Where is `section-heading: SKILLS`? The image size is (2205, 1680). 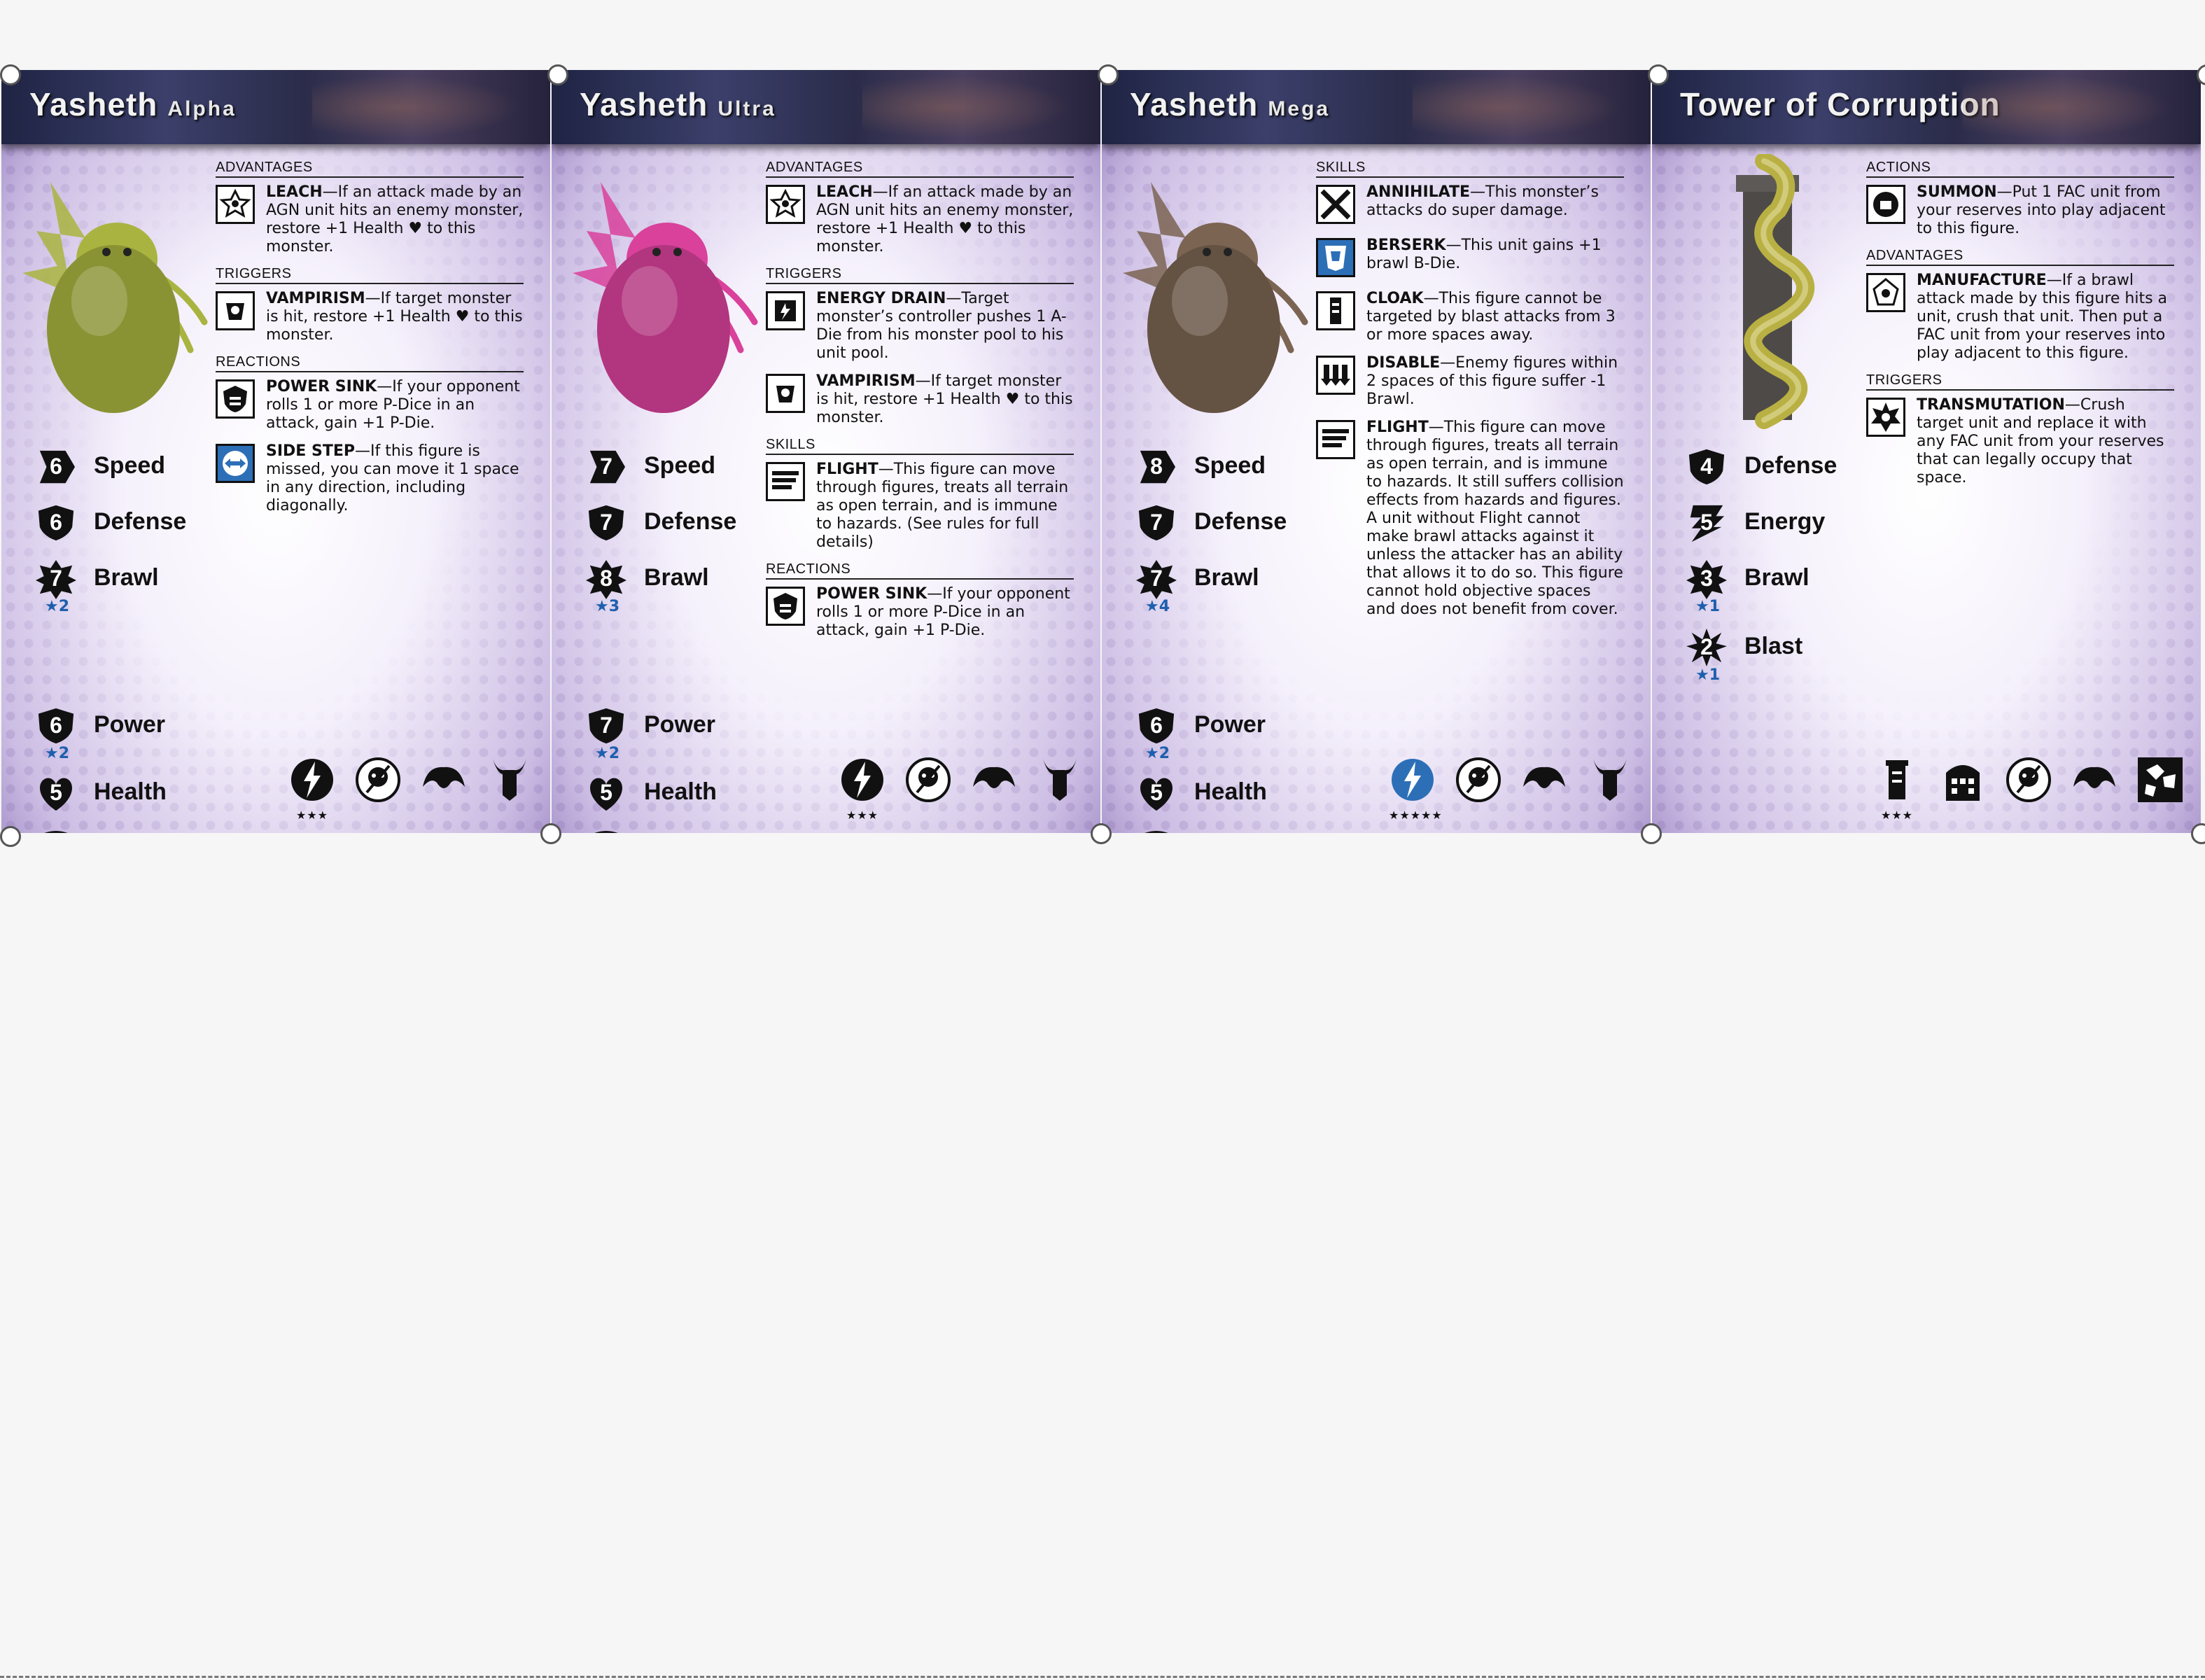 section-heading: SKILLS is located at coordinates (1470, 169).